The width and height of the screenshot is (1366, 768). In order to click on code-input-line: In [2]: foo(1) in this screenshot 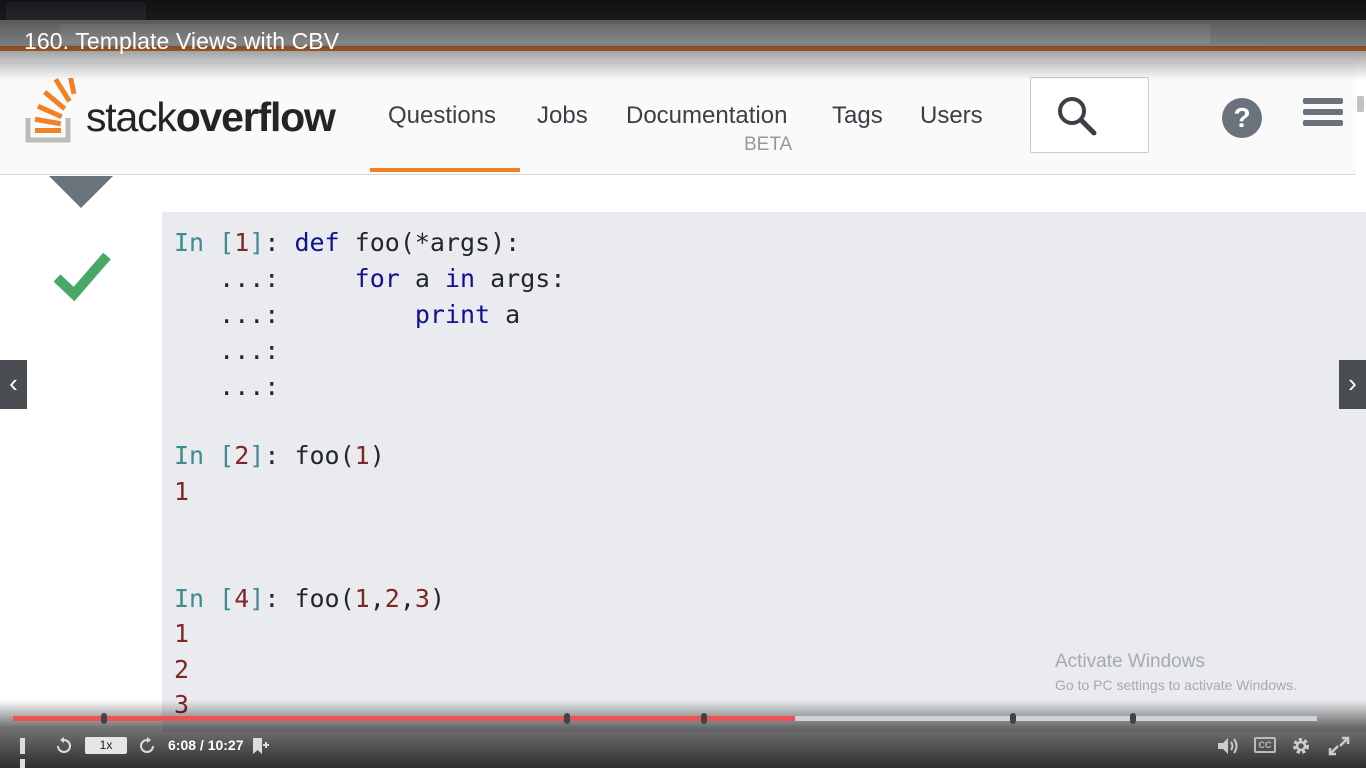, I will do `click(279, 455)`.